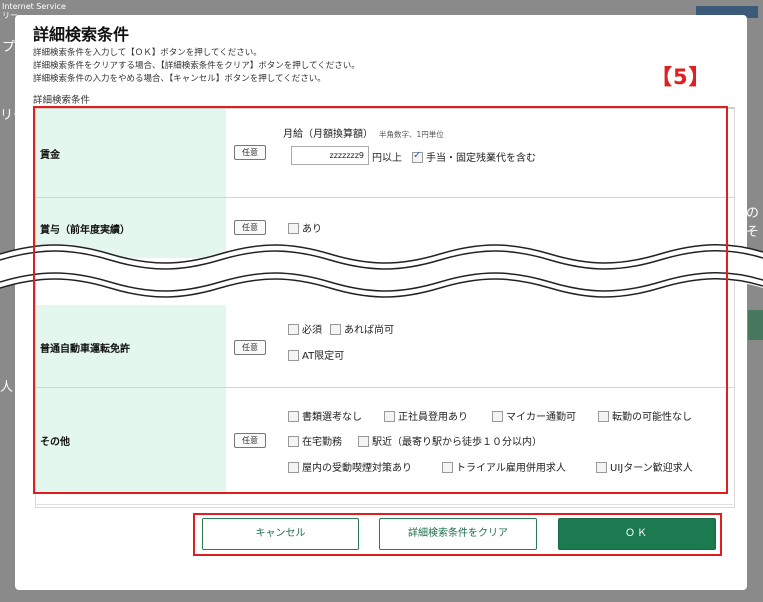 Image resolution: width=763 pixels, height=602 pixels. What do you see at coordinates (179, 79) in the screenshot?
I see `instruction-text: 詳細検索条件の入力をやめる場合、【キャンセル】ボタンを押してください。` at bounding box center [179, 79].